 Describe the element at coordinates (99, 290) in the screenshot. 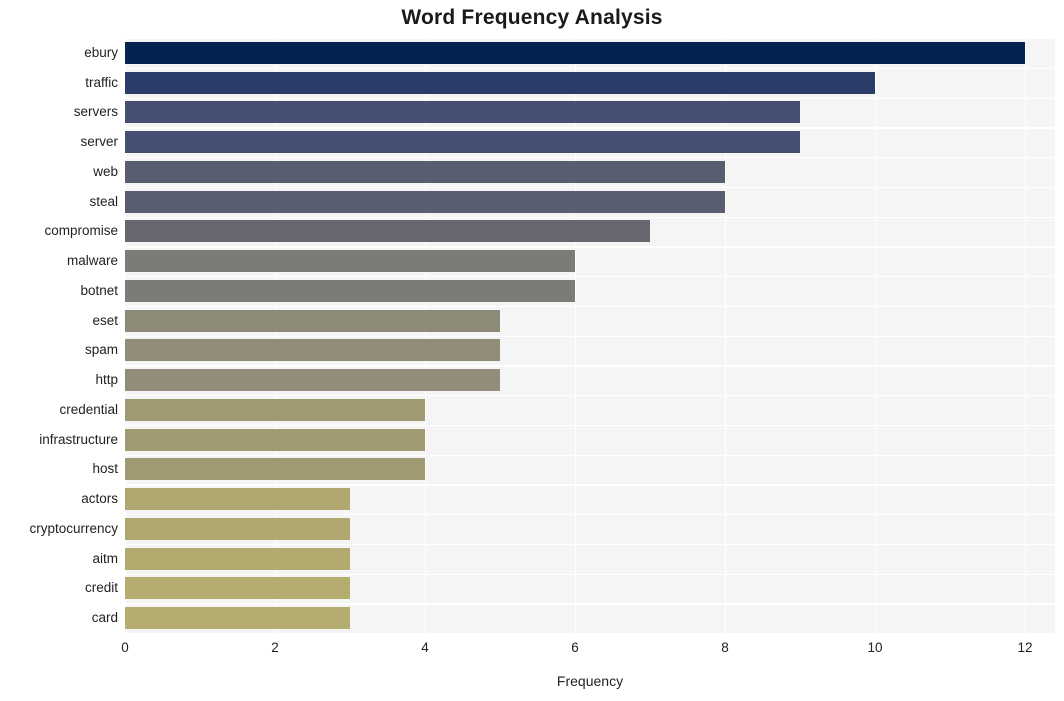

I see `y-axis-tick-label: botnet` at that location.